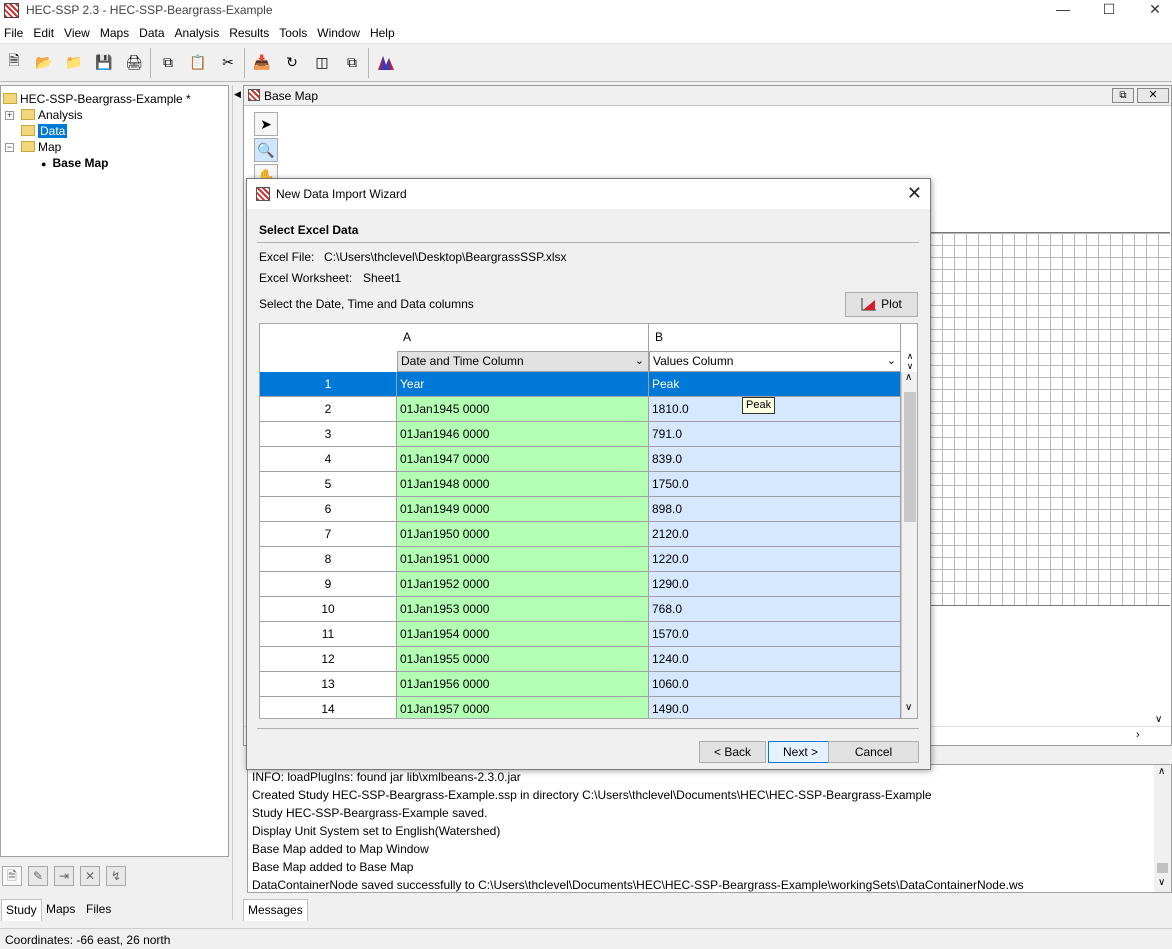 The image size is (1172, 949). Describe the element at coordinates (1162, 828) in the screenshot. I see `messages-scrollbar: ∧ ∨` at that location.